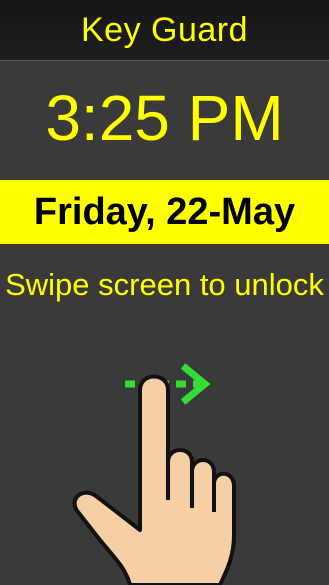  I want to click on title-bar: Key Guard, so click(164, 30).